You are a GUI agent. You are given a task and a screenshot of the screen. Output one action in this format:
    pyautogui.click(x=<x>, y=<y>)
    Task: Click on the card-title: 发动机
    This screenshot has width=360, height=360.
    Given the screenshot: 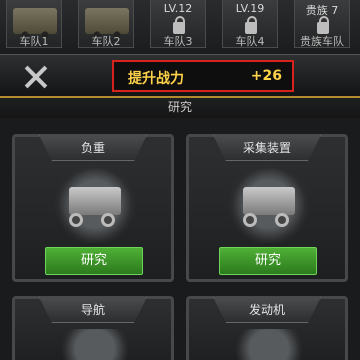 What is the action you would take?
    pyautogui.click(x=266, y=310)
    